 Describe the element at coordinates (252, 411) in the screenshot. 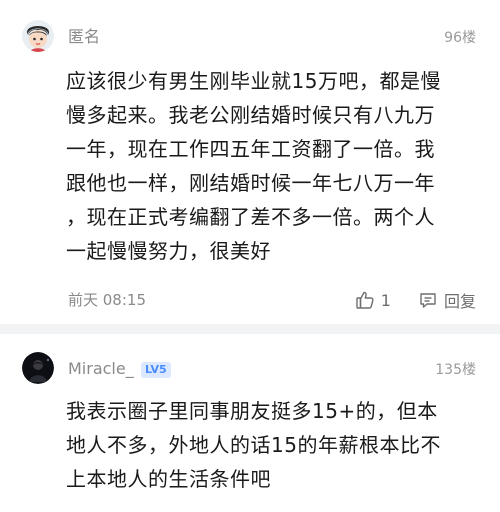

I see `comment-text-line: 我表示圈子里同事朋友挺多15+的，但本` at that location.